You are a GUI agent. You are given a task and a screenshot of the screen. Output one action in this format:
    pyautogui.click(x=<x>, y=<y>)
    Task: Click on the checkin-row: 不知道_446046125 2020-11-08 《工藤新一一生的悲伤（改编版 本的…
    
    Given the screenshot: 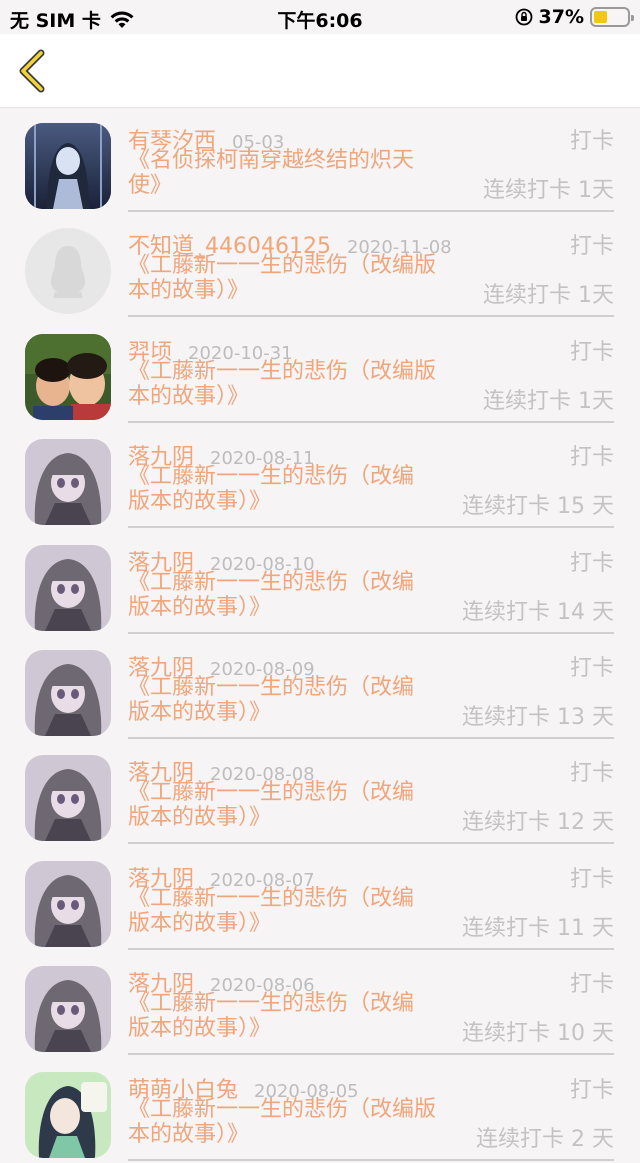 What is the action you would take?
    pyautogui.click(x=320, y=266)
    